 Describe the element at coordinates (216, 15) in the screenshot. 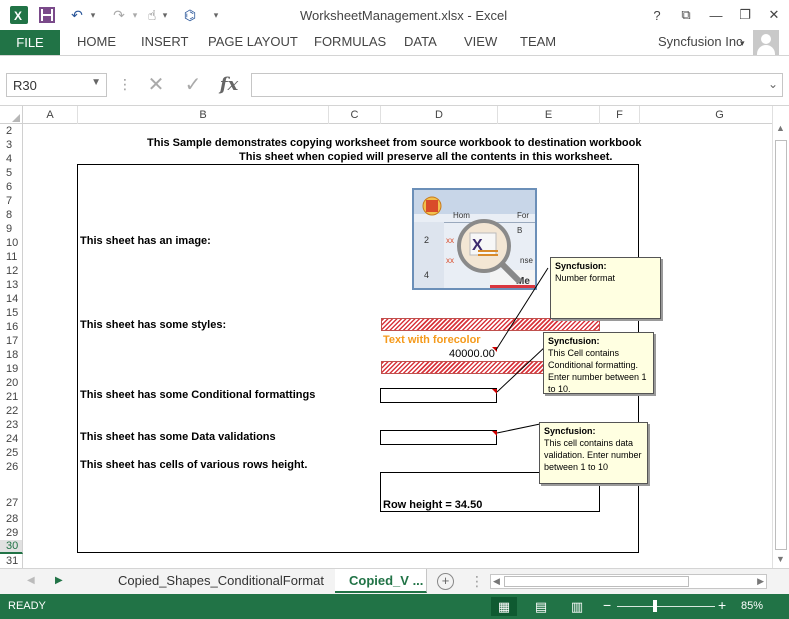

I see `quick-access-more-icon: ▾` at that location.